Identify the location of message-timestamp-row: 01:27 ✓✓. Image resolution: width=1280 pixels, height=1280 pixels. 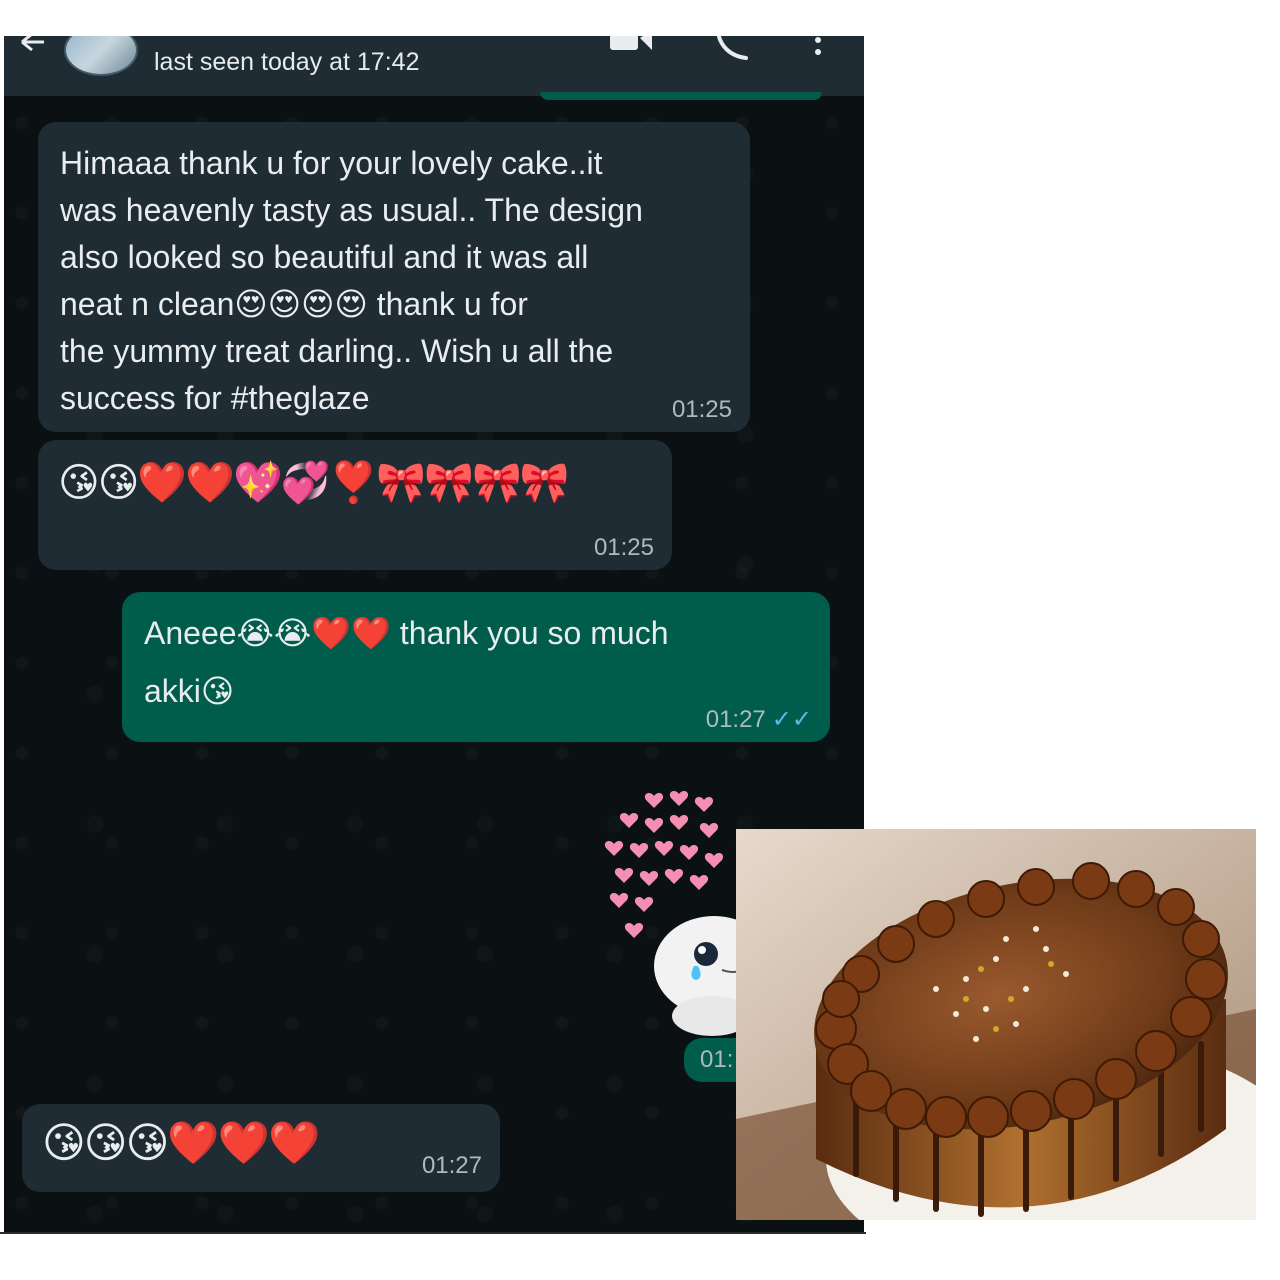
(759, 720).